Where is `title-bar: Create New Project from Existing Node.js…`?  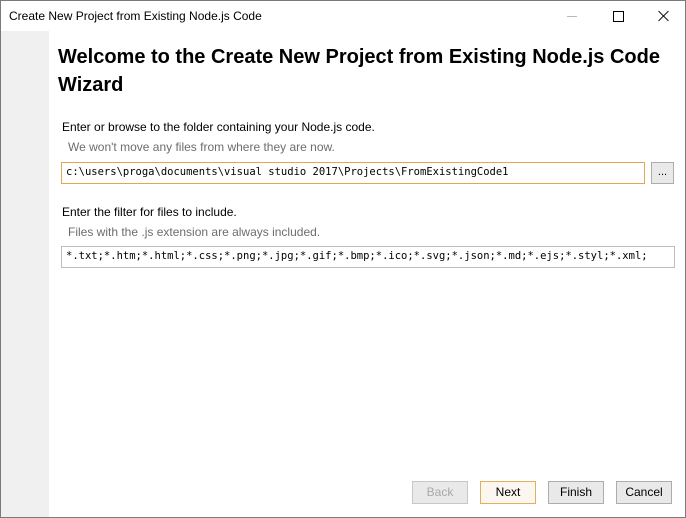
title-bar: Create New Project from Existing Node.js… is located at coordinates (343, 16).